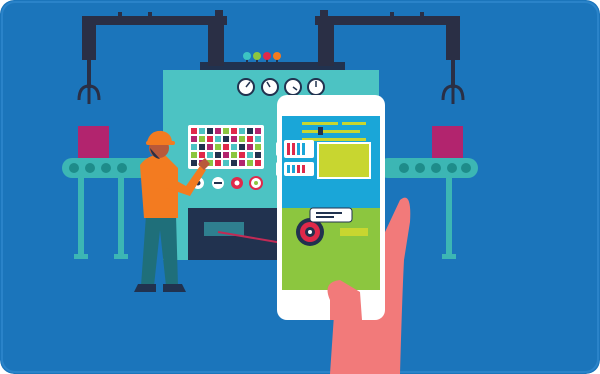 This screenshot has height=374, width=600. I want to click on product-box-right, so click(447, 142).